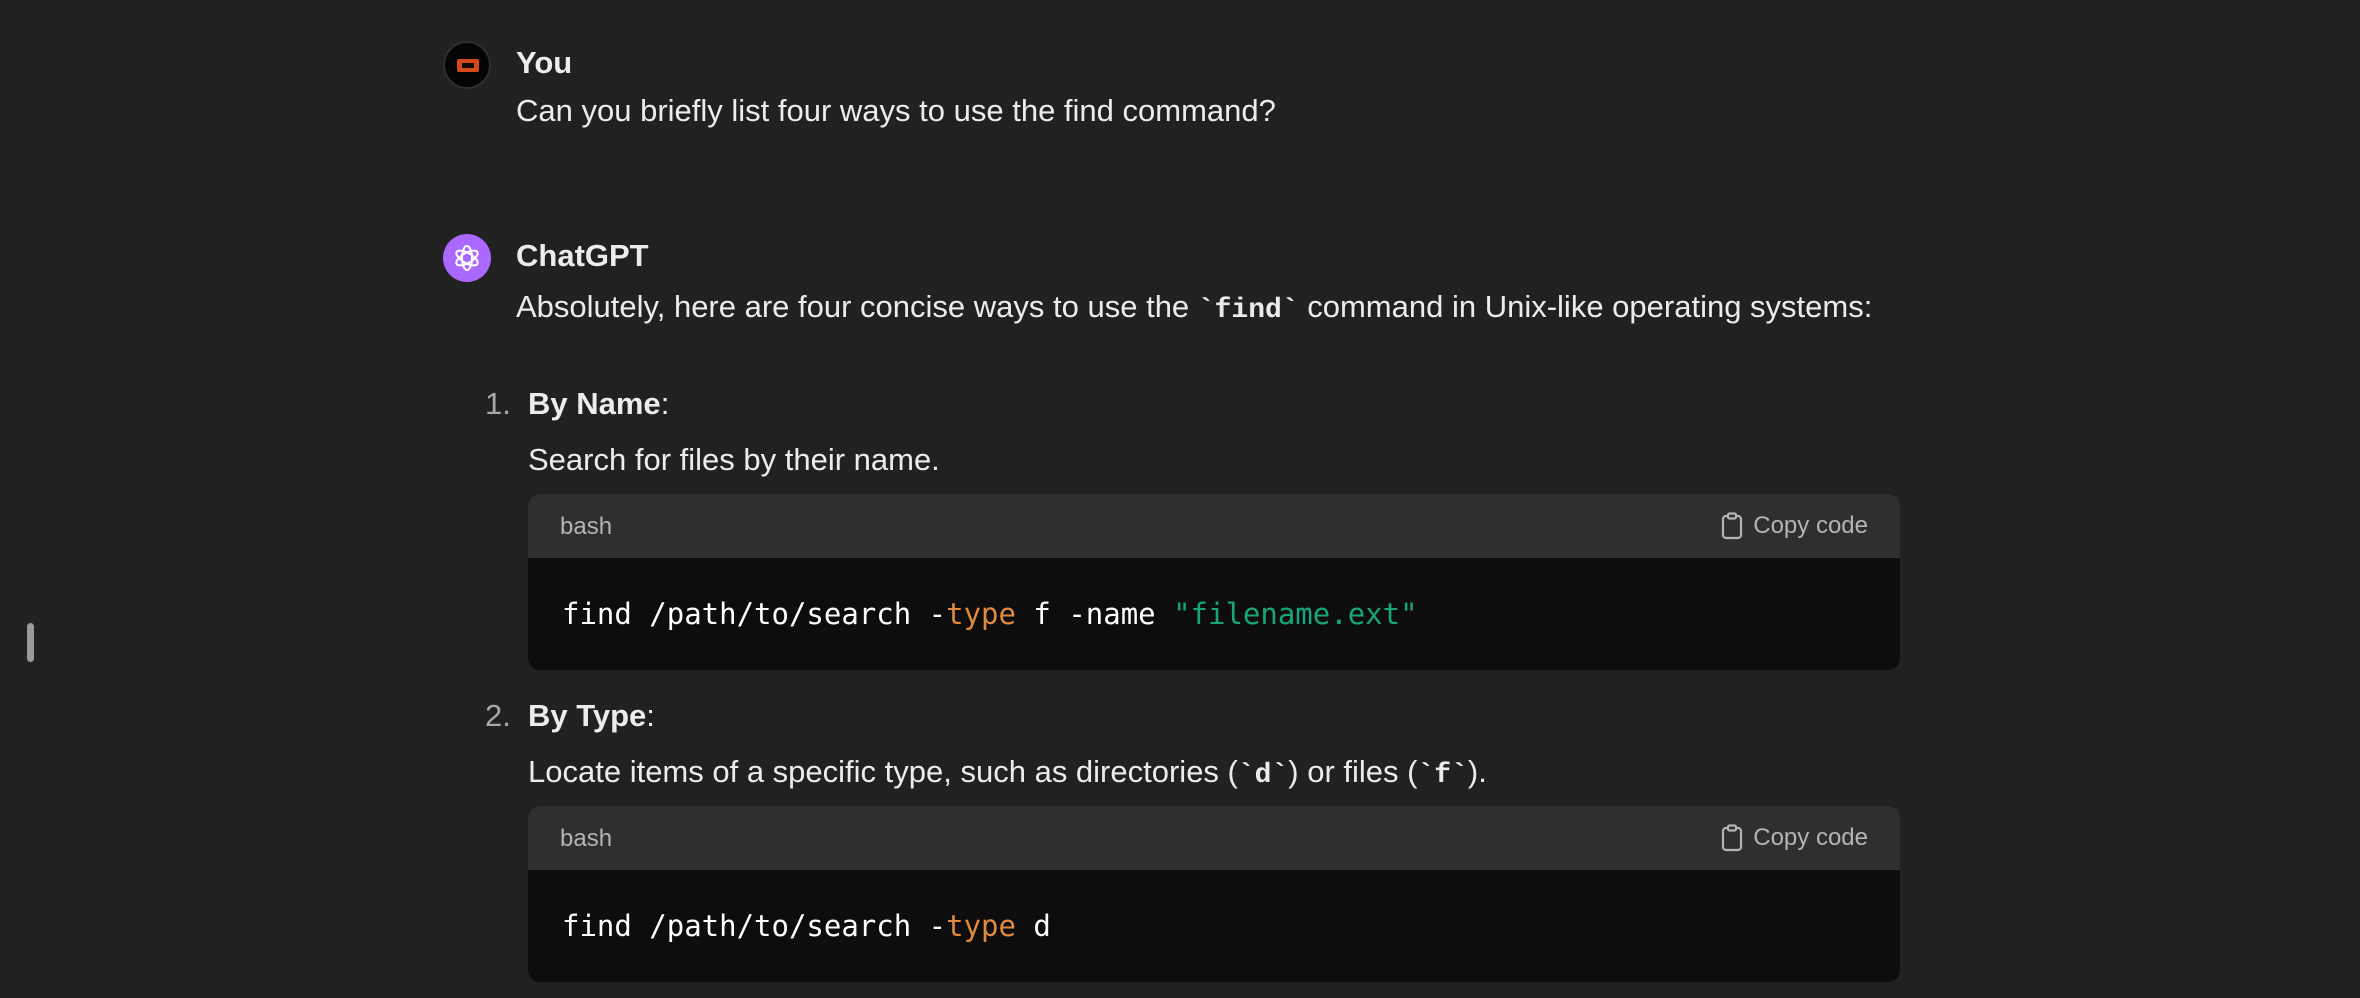 The height and width of the screenshot is (998, 2360). Describe the element at coordinates (1263, 775) in the screenshot. I see `description-inline-code: `d`` at that location.